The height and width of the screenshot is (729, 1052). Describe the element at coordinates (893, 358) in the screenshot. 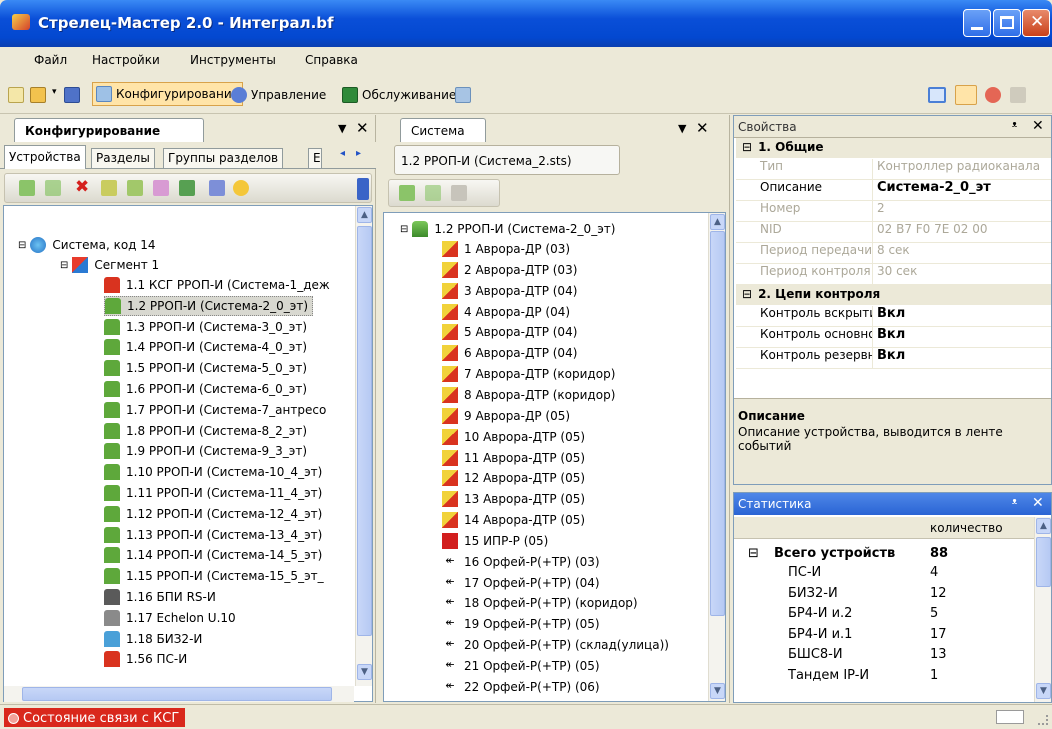

I see `property-row: Контроль резервн Вкл` at that location.